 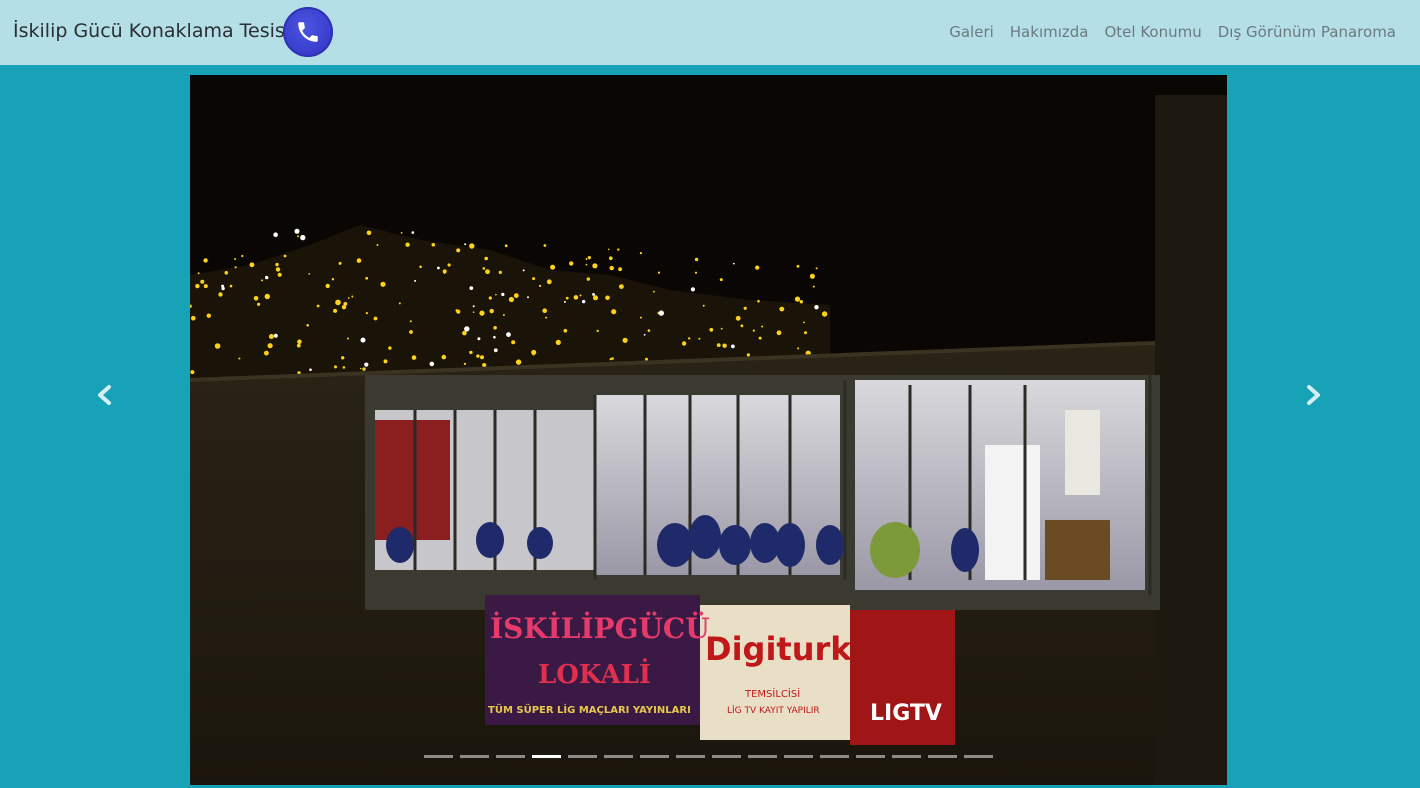 I want to click on banner-left-line2: LOKALİ, so click(x=594, y=674).